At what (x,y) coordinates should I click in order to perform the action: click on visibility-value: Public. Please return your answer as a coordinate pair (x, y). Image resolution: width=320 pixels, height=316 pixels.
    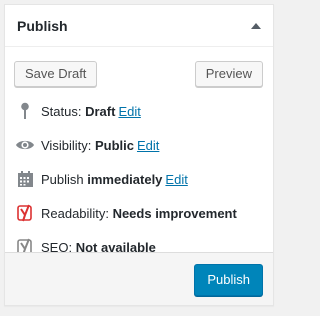
    Looking at the image, I should click on (114, 145).